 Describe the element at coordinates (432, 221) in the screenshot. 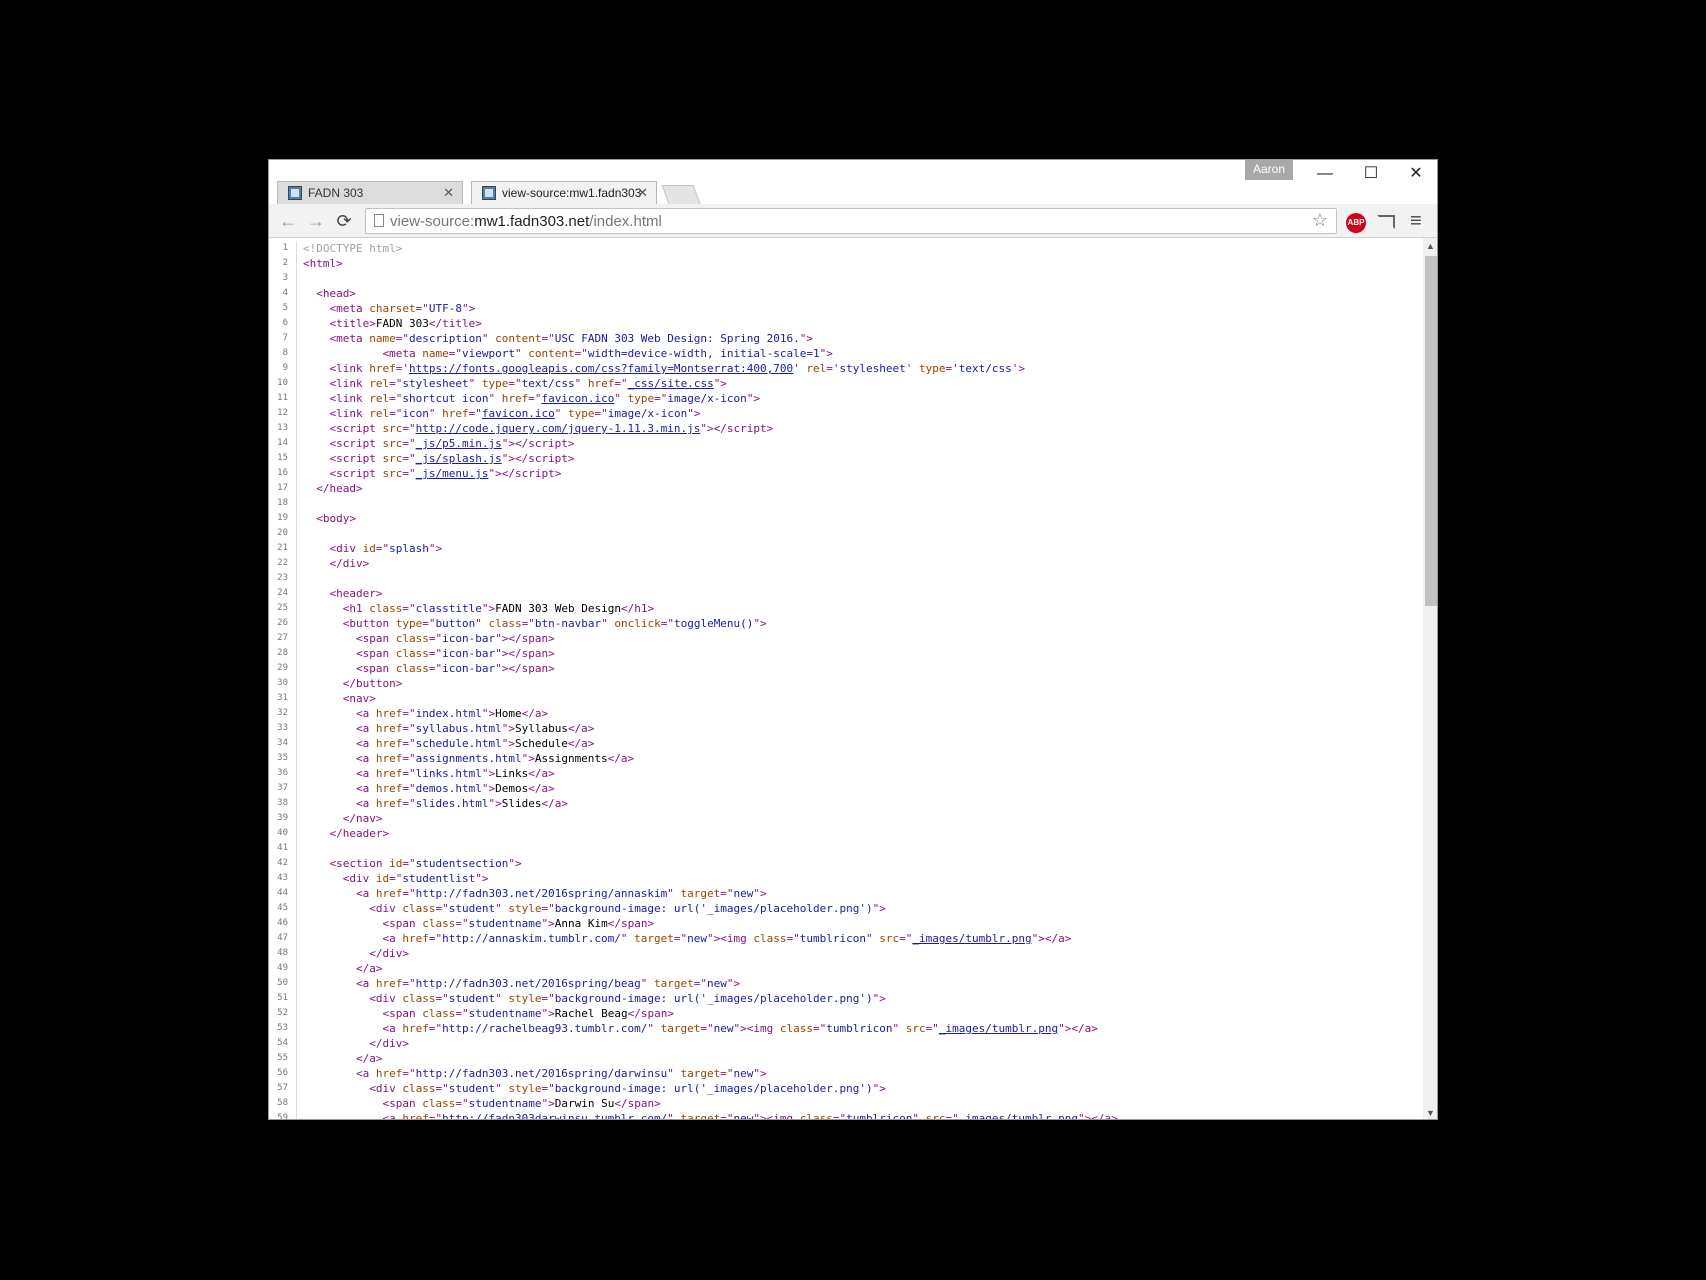

I see `url-scheme: view-source:` at that location.